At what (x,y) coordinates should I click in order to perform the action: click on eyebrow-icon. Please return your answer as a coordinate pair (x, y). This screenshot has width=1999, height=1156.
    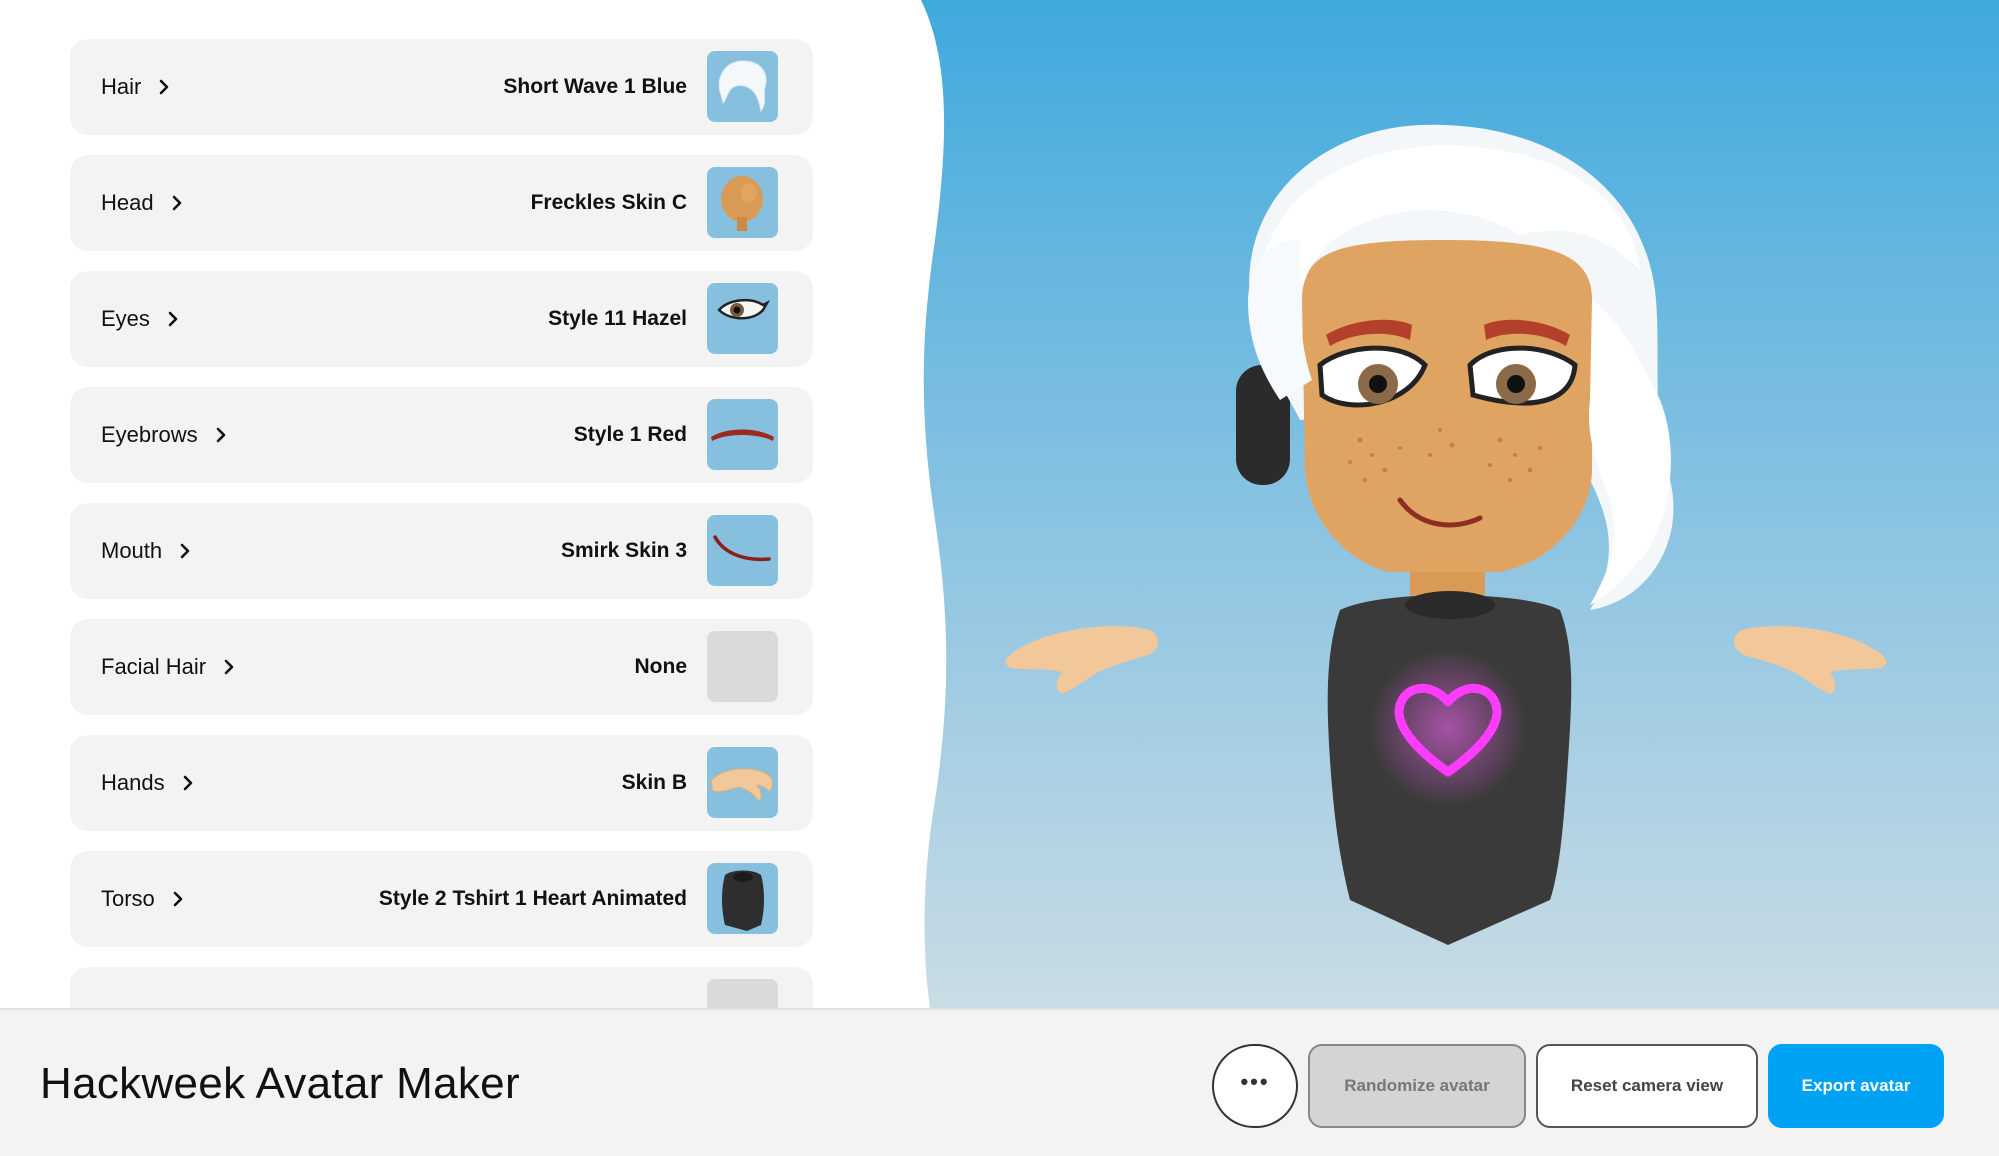
    Looking at the image, I should click on (742, 434).